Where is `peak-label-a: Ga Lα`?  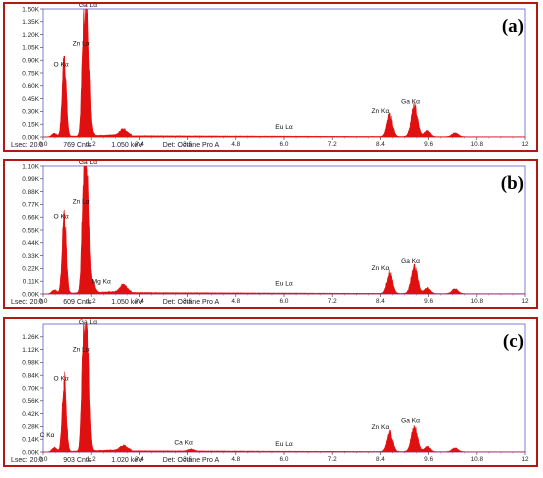
peak-label-a: Ga Lα is located at coordinates (88, 6).